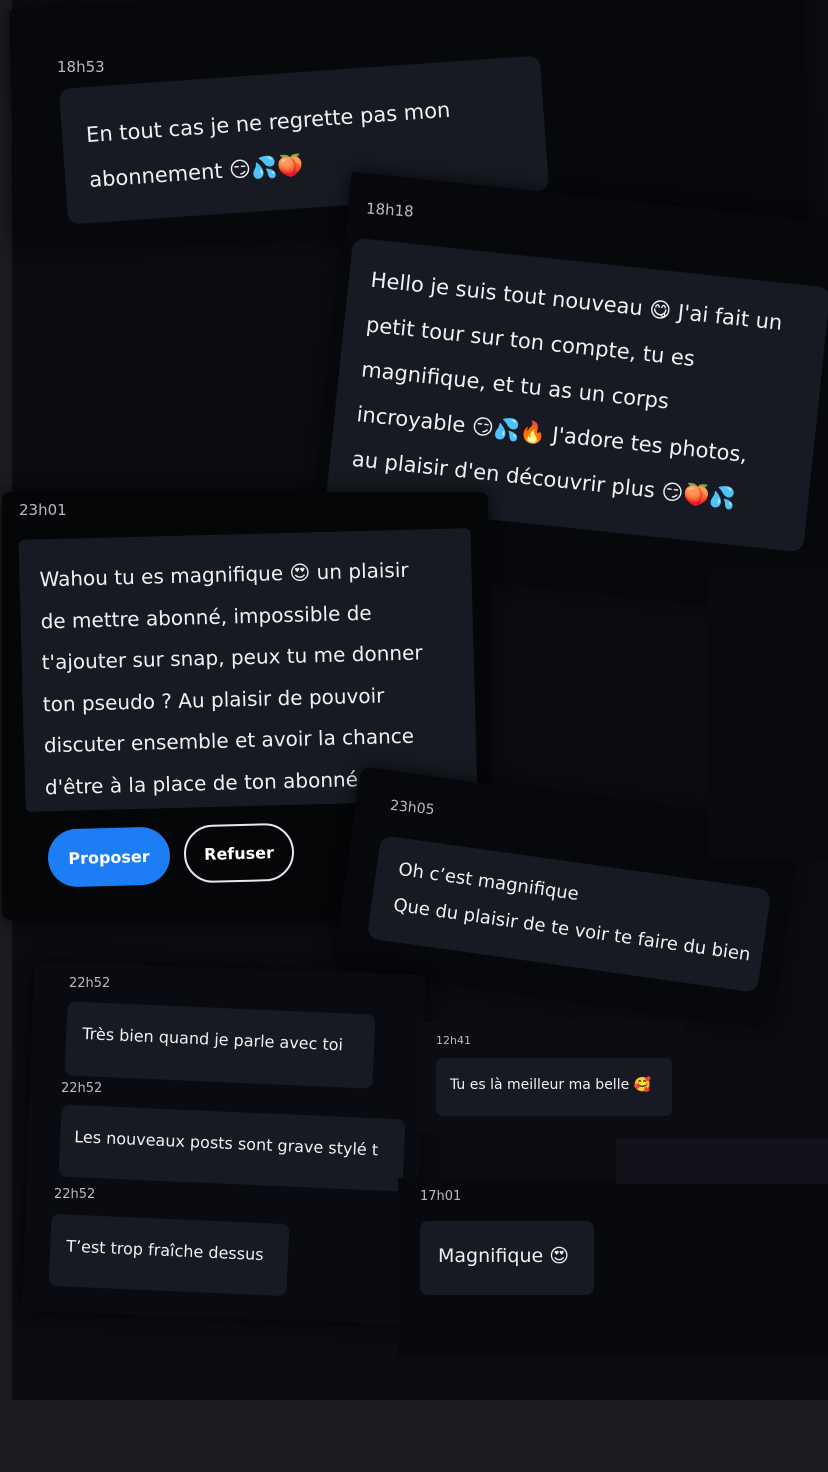 This screenshot has width=828, height=1472. I want to click on message-bubble: Les nouveaux posts sont grave stylé t, so click(232, 1148).